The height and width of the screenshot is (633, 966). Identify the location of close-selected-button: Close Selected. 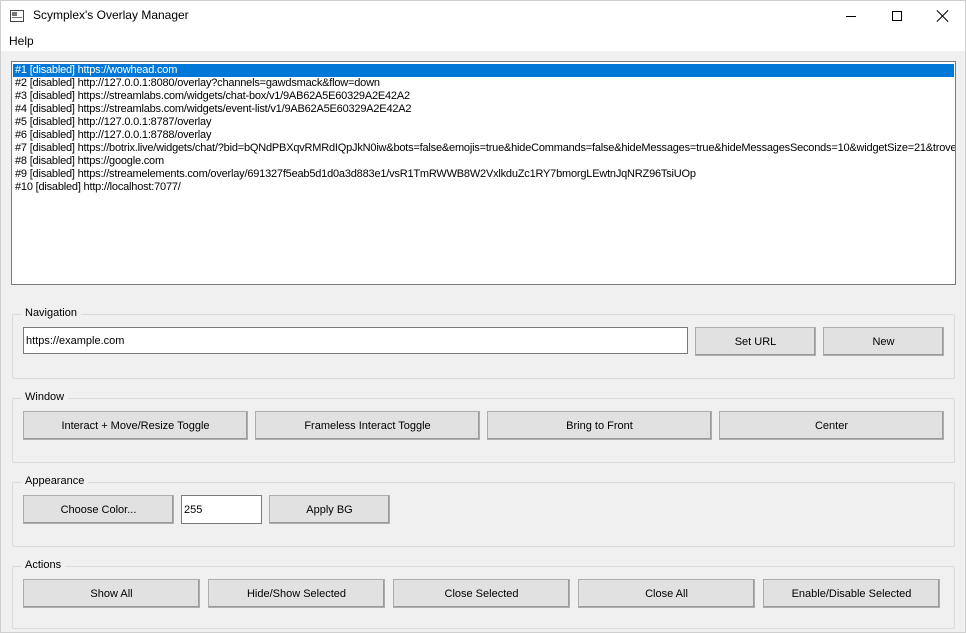
(481, 593).